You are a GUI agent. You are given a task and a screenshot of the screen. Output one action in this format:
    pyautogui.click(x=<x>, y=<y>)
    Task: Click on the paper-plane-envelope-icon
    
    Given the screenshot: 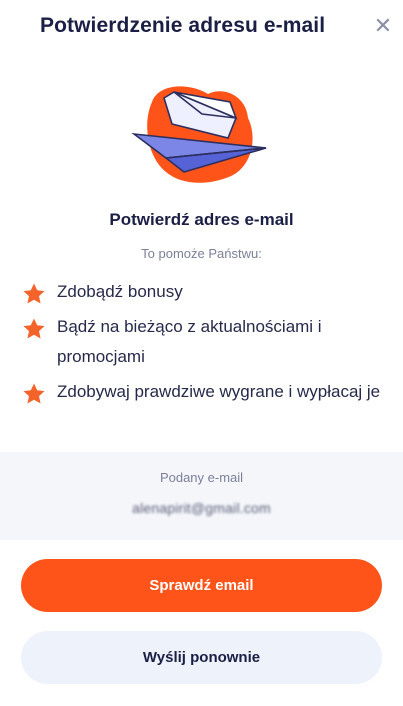 What is the action you would take?
    pyautogui.click(x=200, y=133)
    